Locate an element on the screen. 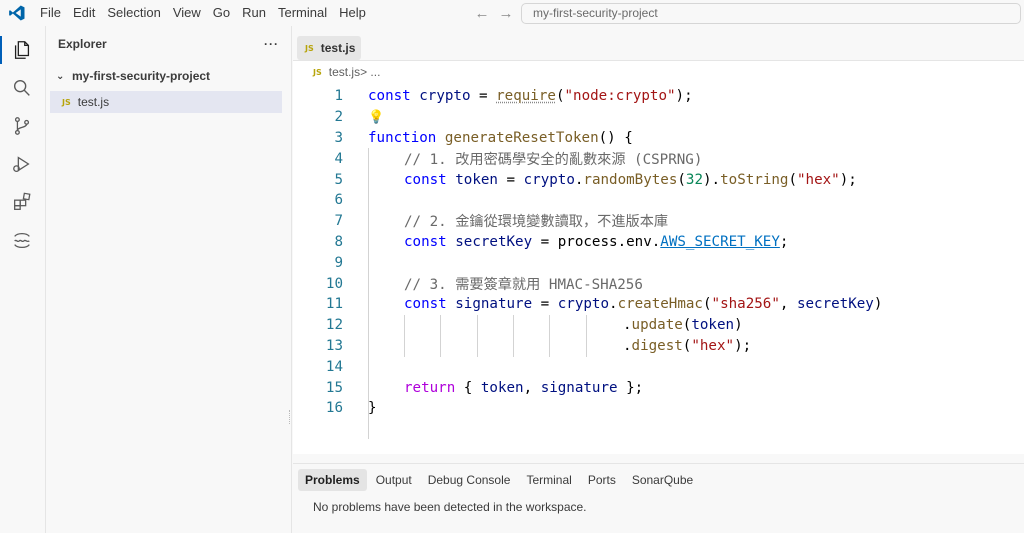  navigation-arrows: ← → is located at coordinates (494, 13).